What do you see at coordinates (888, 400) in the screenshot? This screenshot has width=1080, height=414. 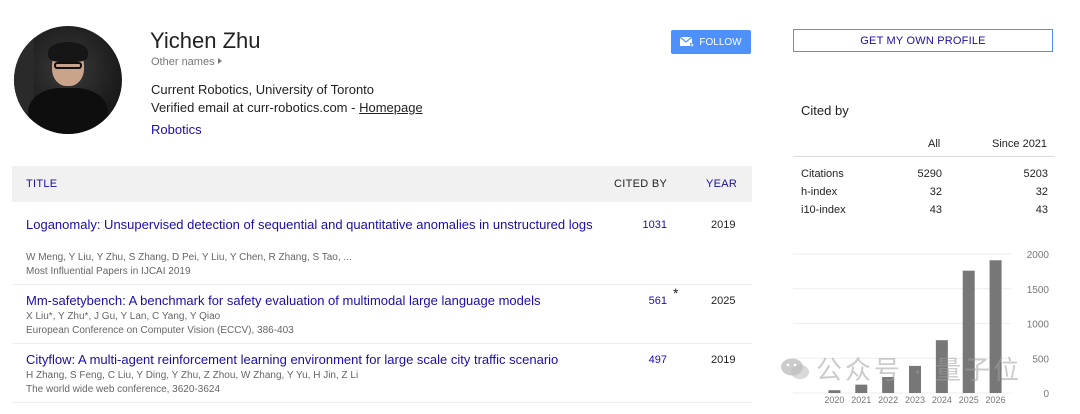 I see `chart-xtick-label: 2022` at bounding box center [888, 400].